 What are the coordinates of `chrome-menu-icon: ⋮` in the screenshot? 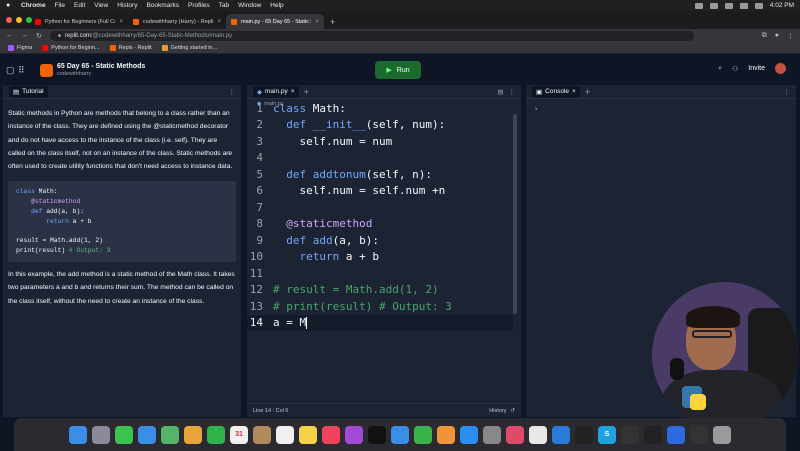 It's located at (790, 36).